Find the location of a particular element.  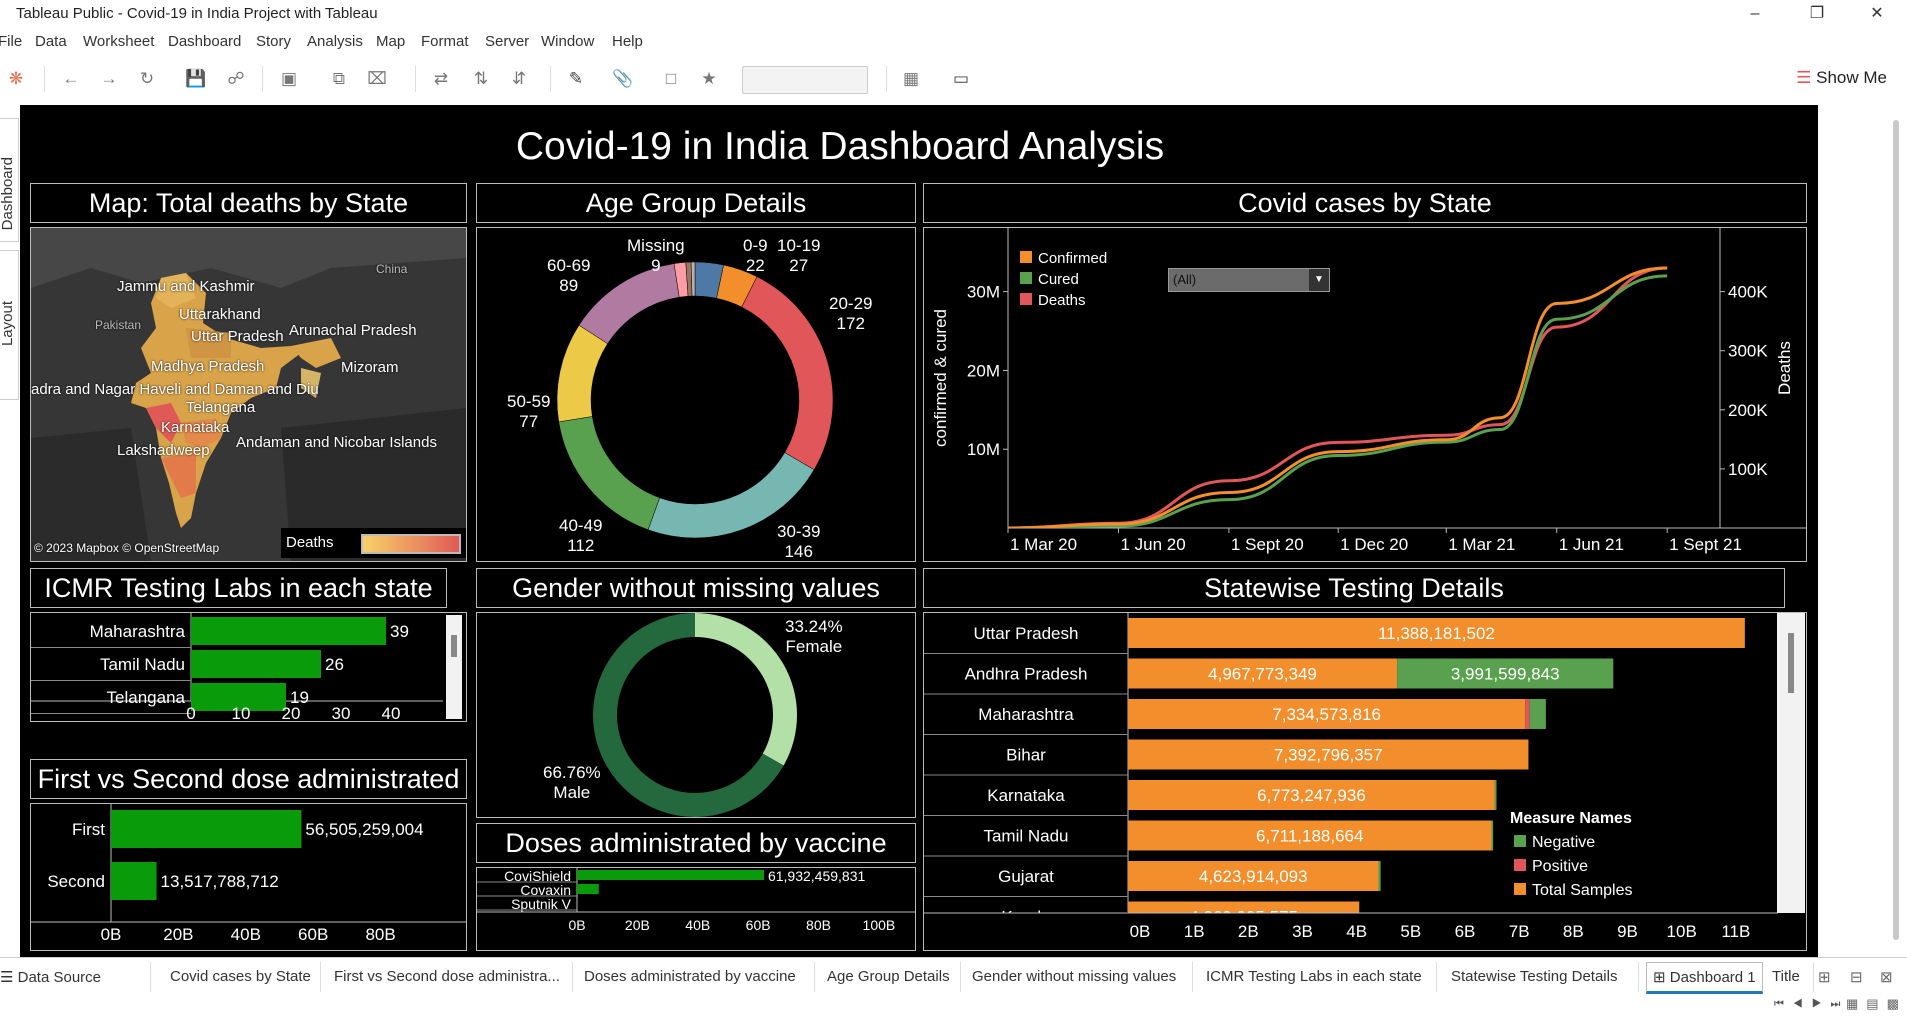

deaths-gradient is located at coordinates (411, 544).